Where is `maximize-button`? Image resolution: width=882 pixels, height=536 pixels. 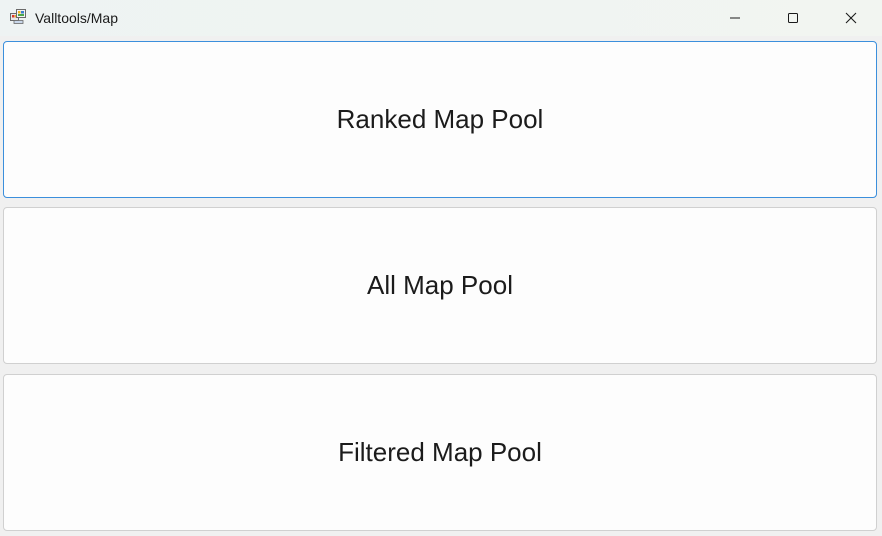
maximize-button is located at coordinates (793, 18).